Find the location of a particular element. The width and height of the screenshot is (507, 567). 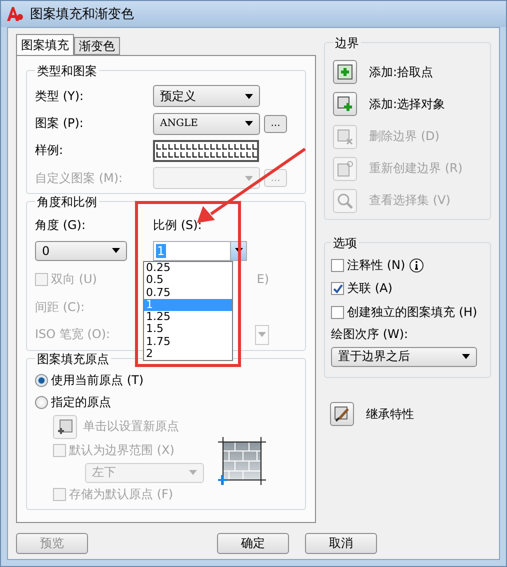

brush-icon is located at coordinates (342, 414).